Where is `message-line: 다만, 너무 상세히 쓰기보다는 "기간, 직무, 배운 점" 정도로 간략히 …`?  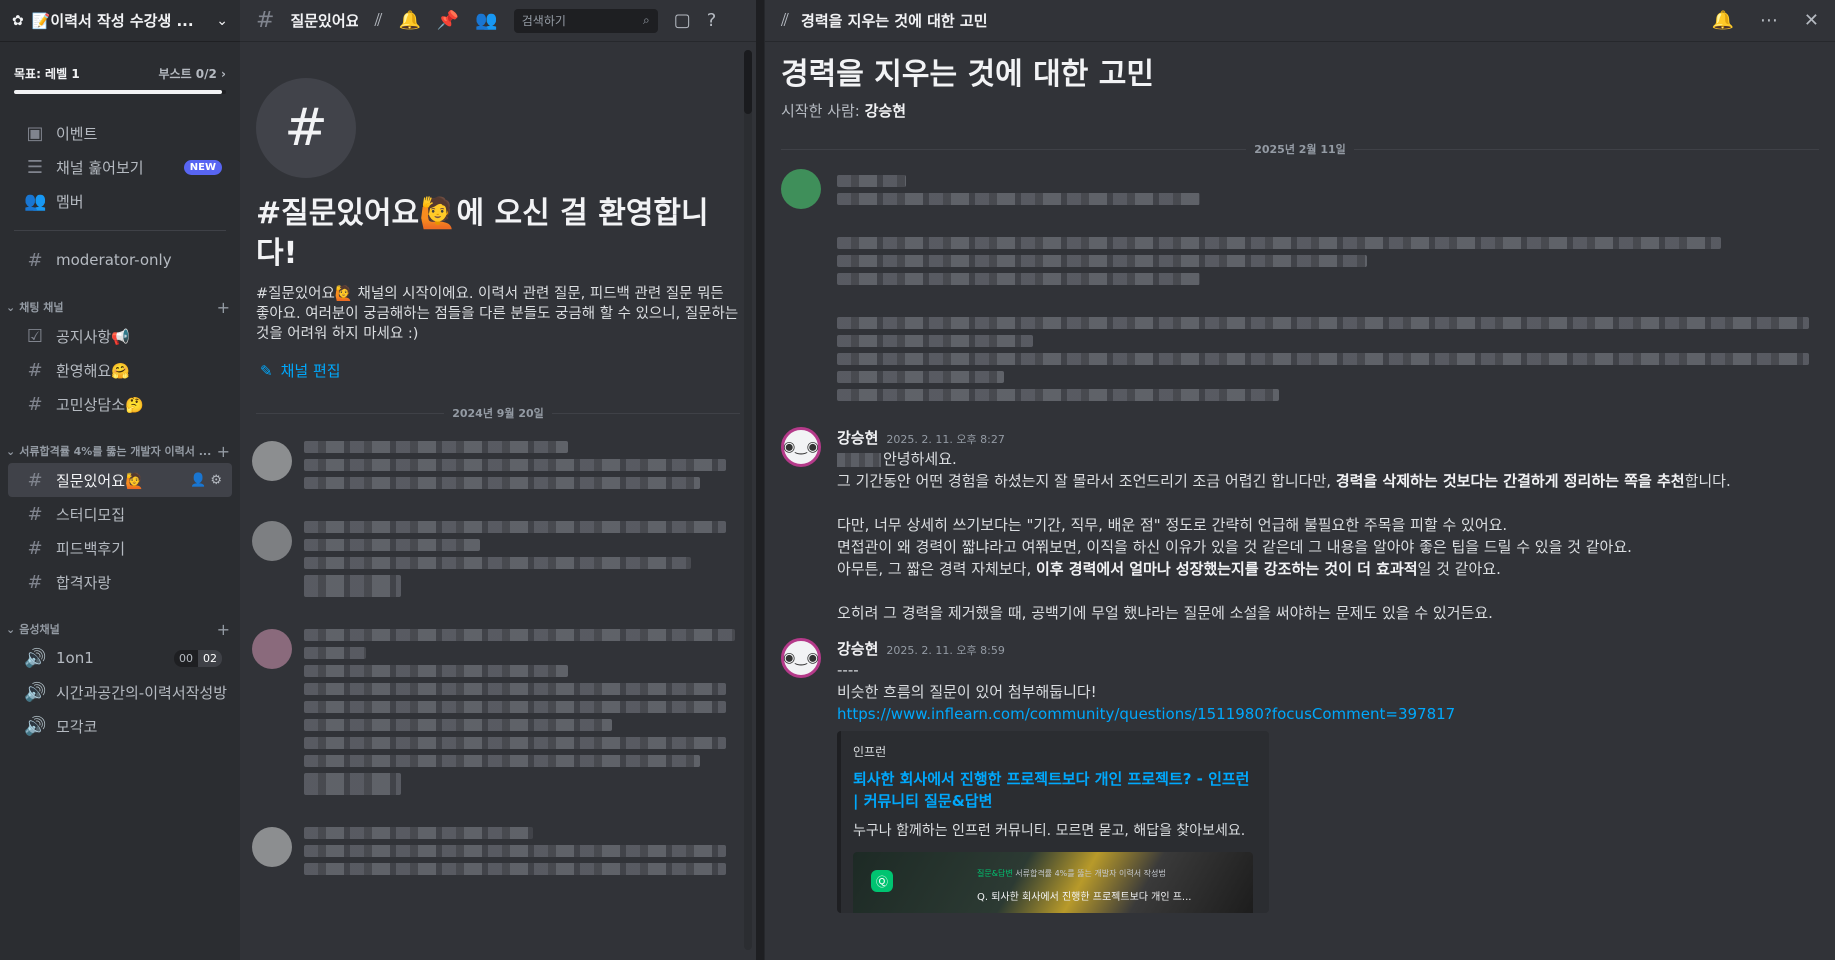 message-line: 다만, 너무 상세히 쓰기보다는 "기간, 직무, 배운 점" 정도로 간략히 … is located at coordinates (1172, 525).